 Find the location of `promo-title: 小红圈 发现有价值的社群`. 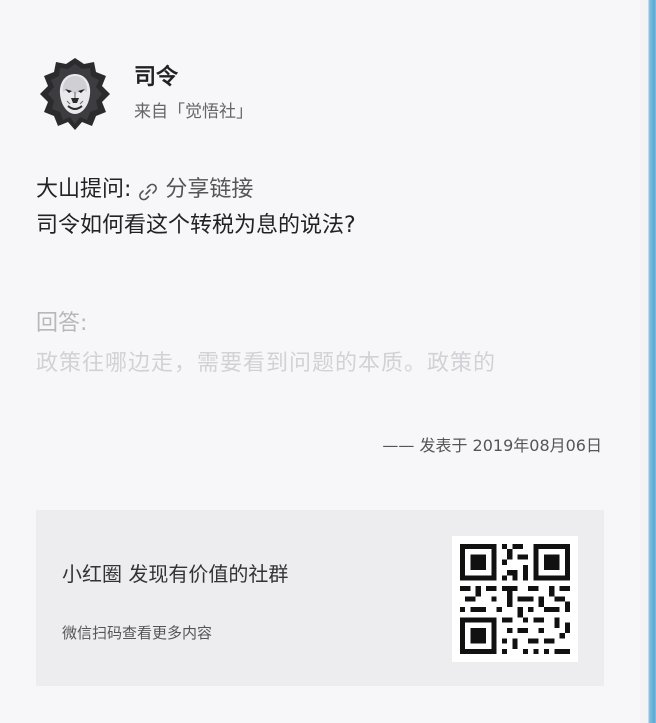

promo-title: 小红圈 发现有价值的社群 is located at coordinates (175, 574).